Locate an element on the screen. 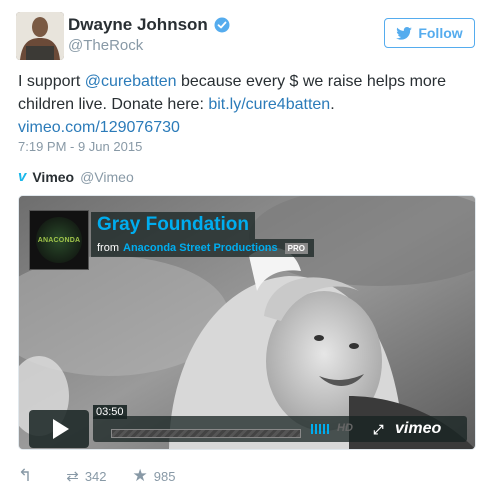 This screenshot has width=492, height=496. pro-badge: PRO is located at coordinates (296, 248).